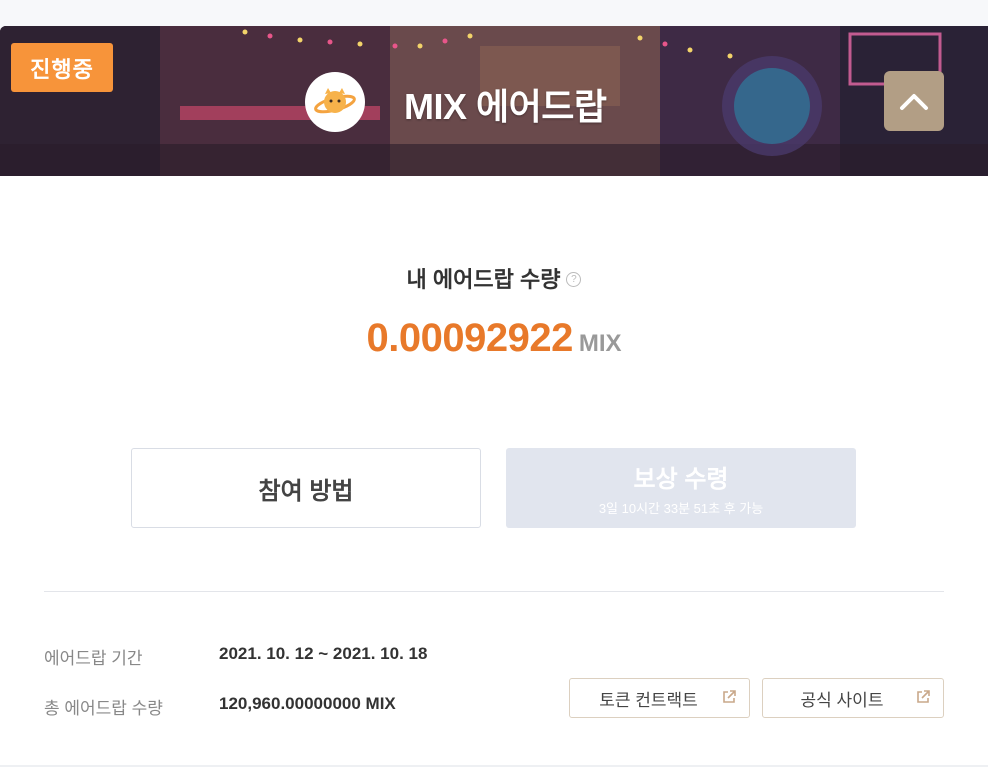 This screenshot has height=767, width=988. Describe the element at coordinates (681, 508) in the screenshot. I see `claim-countdown: 3일 10시간 33분 51초 후 가능` at that location.